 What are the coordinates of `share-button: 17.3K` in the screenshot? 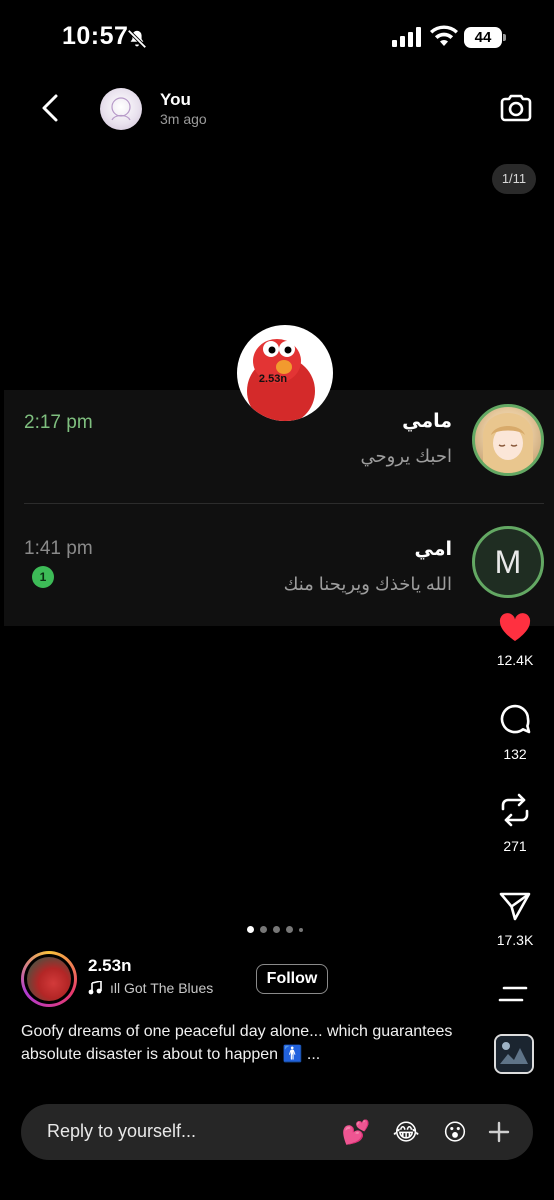 It's located at (515, 919).